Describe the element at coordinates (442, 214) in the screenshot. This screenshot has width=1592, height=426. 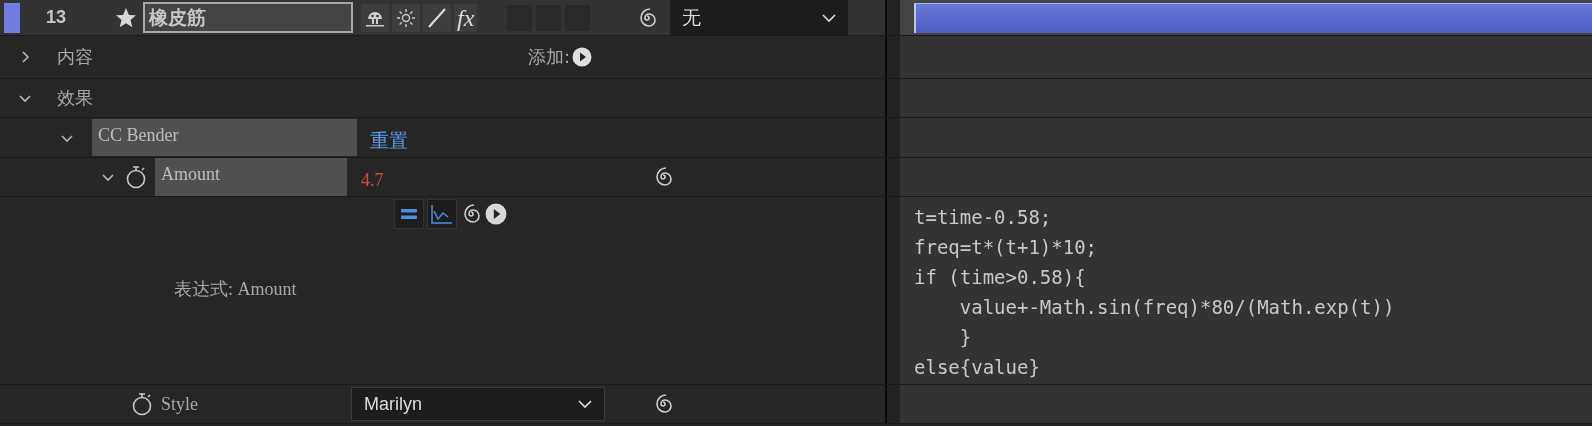
I see `graph-icon` at that location.